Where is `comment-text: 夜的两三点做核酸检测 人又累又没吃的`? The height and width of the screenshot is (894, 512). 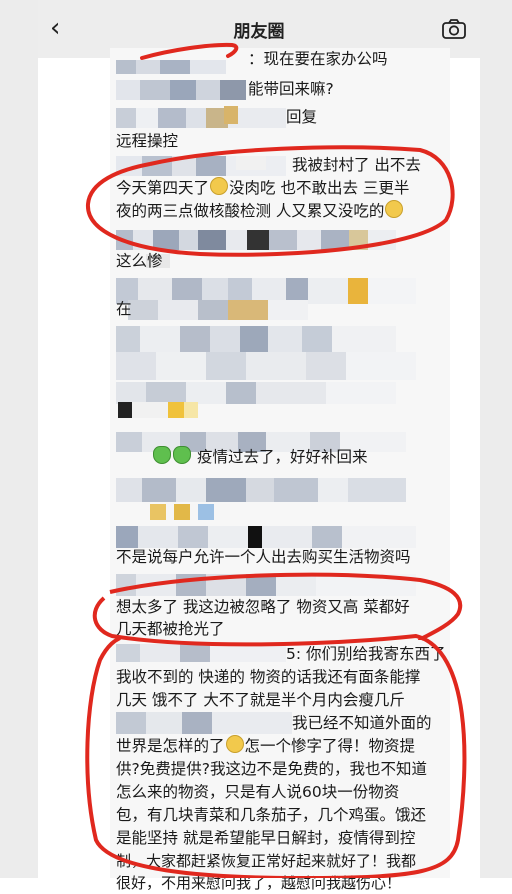 comment-text: 夜的两三点做核酸检测 人又累又没吃的 is located at coordinates (260, 211).